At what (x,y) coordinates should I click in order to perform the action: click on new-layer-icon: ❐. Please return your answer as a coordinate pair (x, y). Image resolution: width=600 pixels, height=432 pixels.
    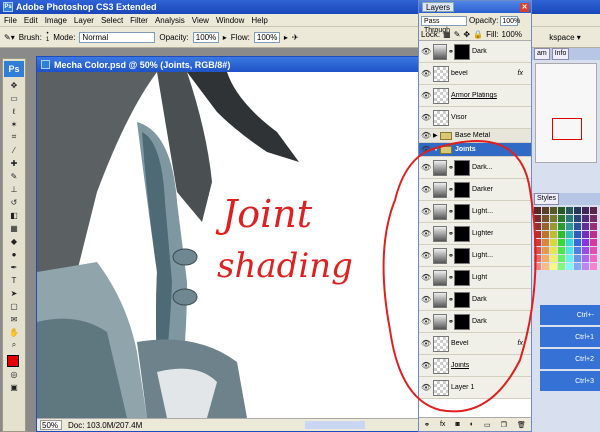
    Looking at the image, I should click on (504, 425).